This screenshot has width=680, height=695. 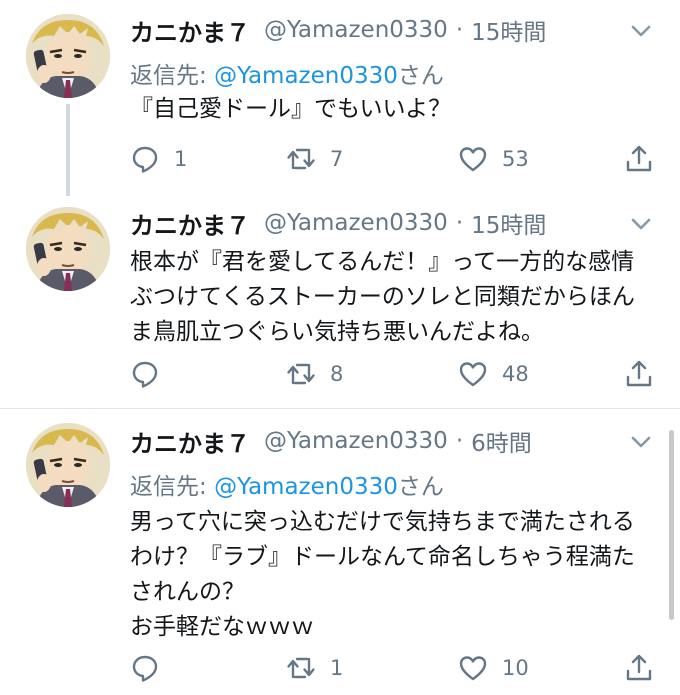 What do you see at coordinates (515, 374) in the screenshot?
I see `like-count: 48` at bounding box center [515, 374].